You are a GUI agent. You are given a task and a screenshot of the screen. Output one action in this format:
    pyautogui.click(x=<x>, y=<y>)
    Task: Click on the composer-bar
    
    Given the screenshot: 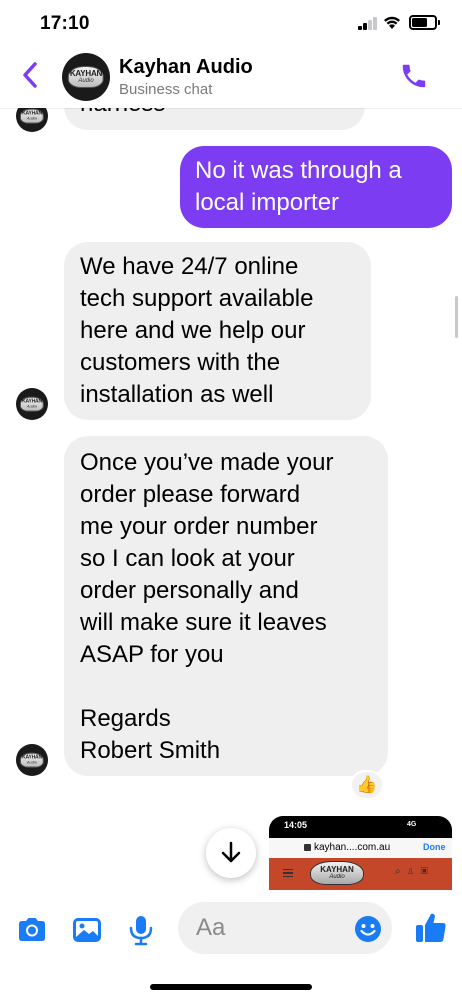 What is the action you would take?
    pyautogui.click(x=231, y=930)
    